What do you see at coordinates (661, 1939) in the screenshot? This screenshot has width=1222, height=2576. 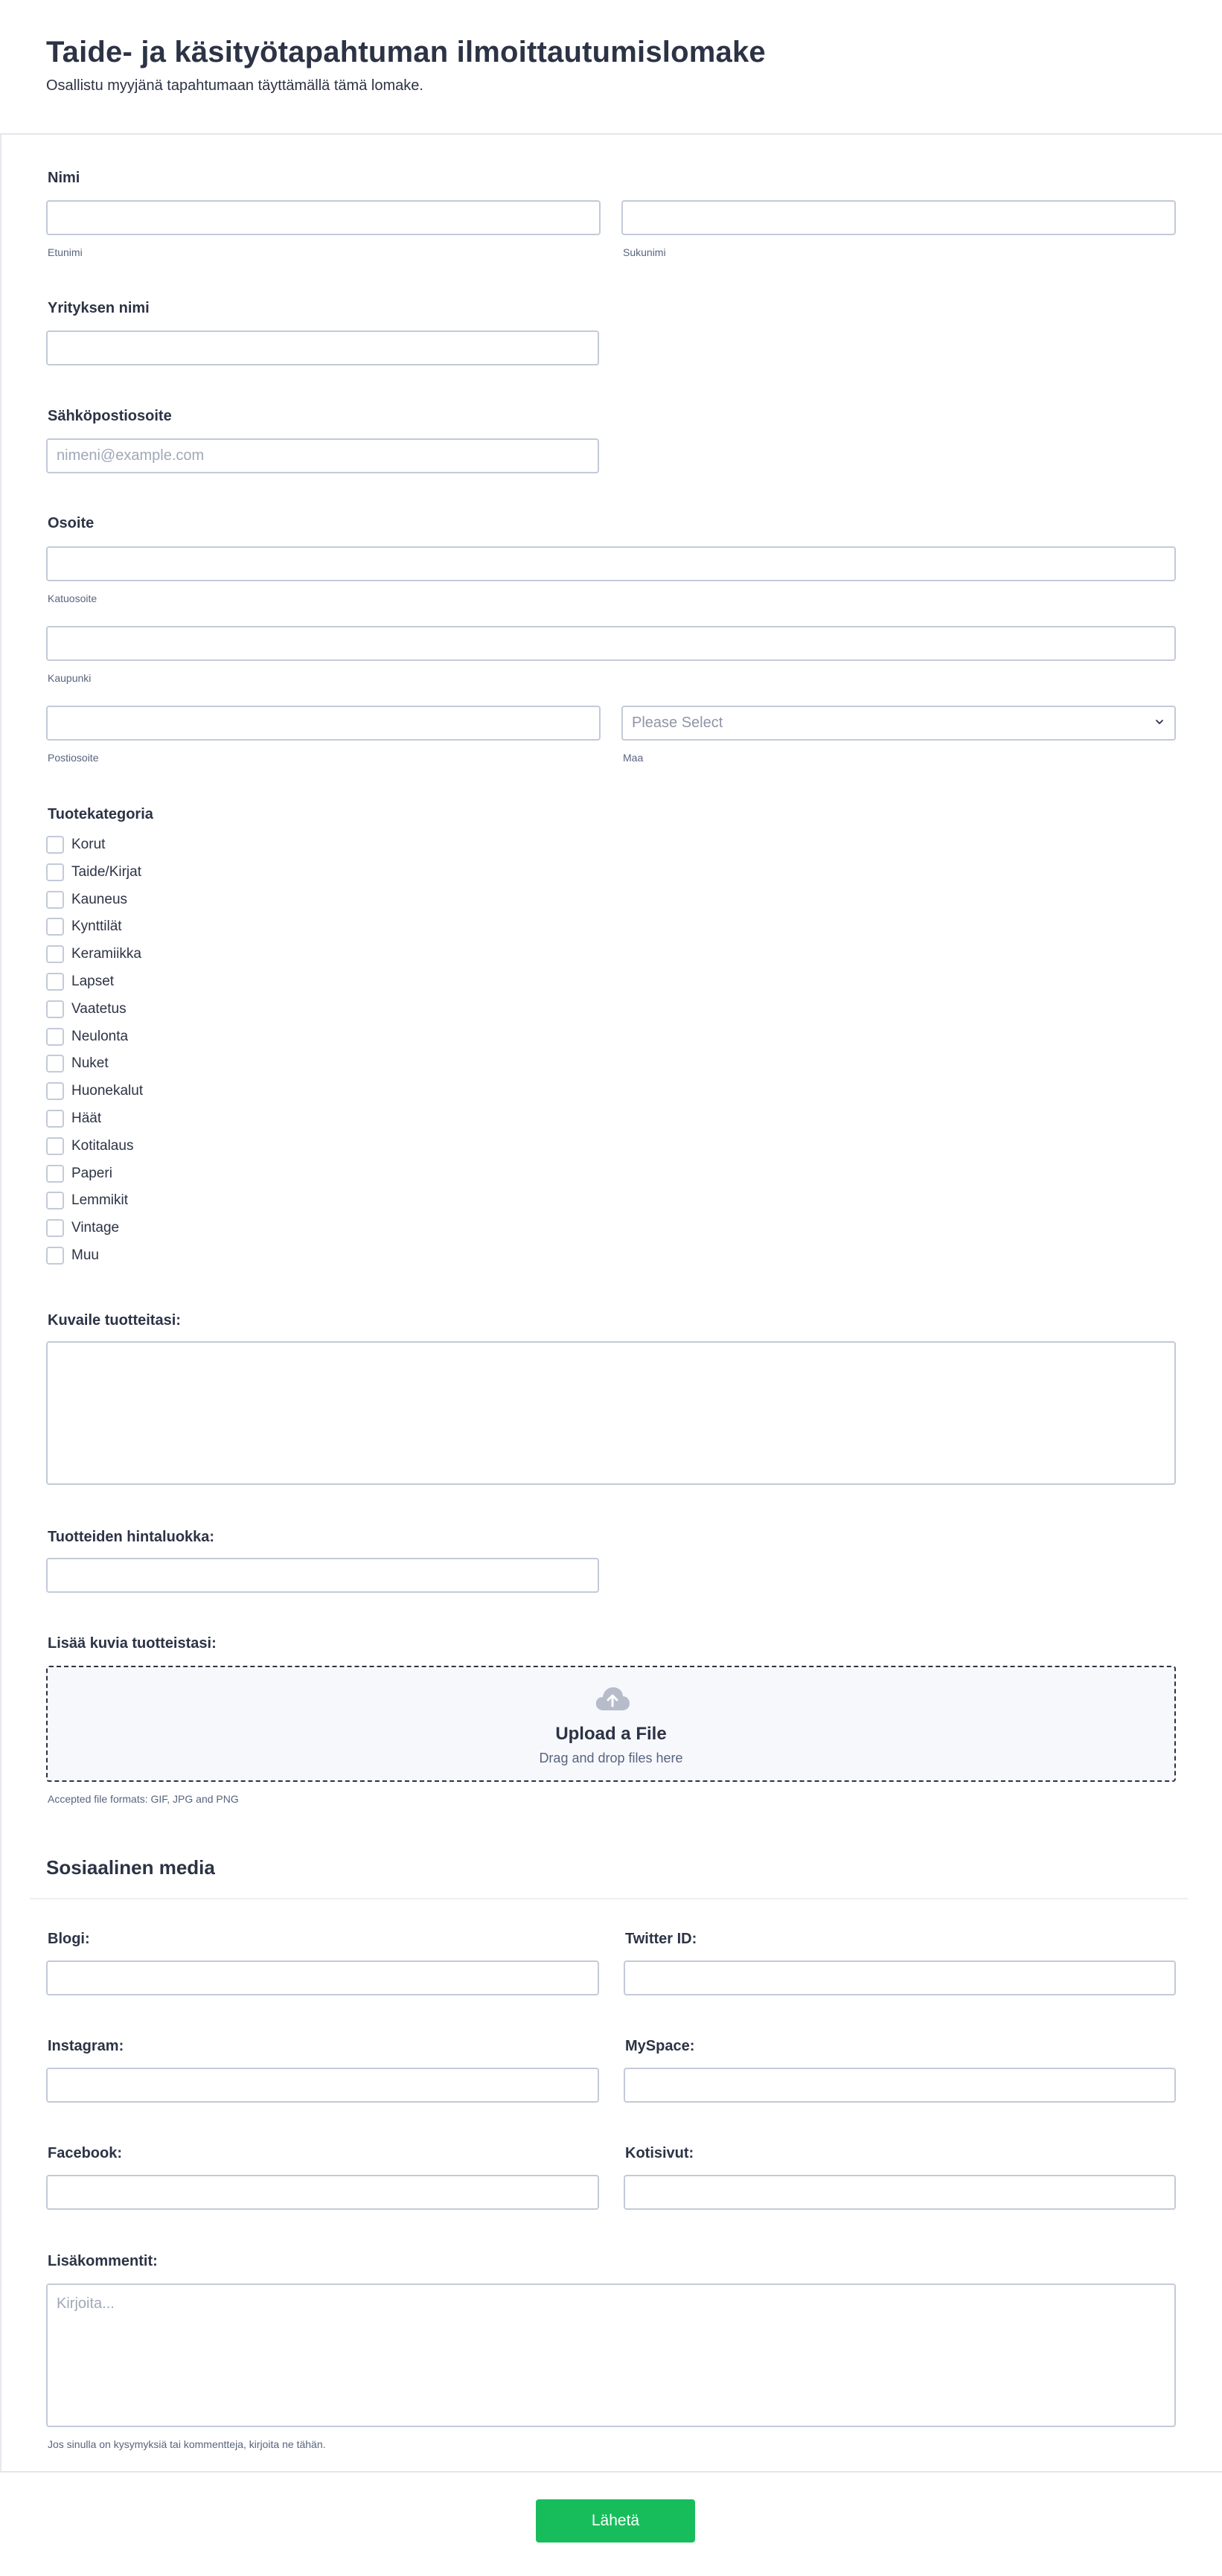 I see `twitter-label: Twitter ID:` at bounding box center [661, 1939].